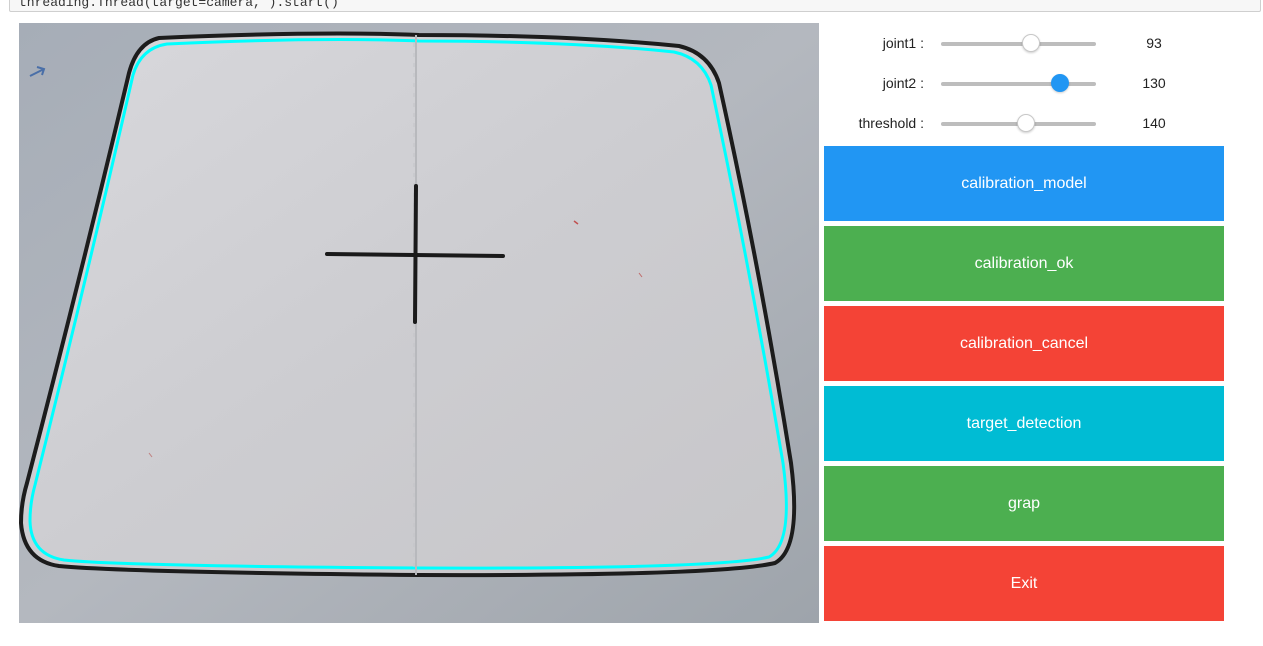 The width and height of the screenshot is (1263, 646). I want to click on joint2-label: joint2 :, so click(903, 83).